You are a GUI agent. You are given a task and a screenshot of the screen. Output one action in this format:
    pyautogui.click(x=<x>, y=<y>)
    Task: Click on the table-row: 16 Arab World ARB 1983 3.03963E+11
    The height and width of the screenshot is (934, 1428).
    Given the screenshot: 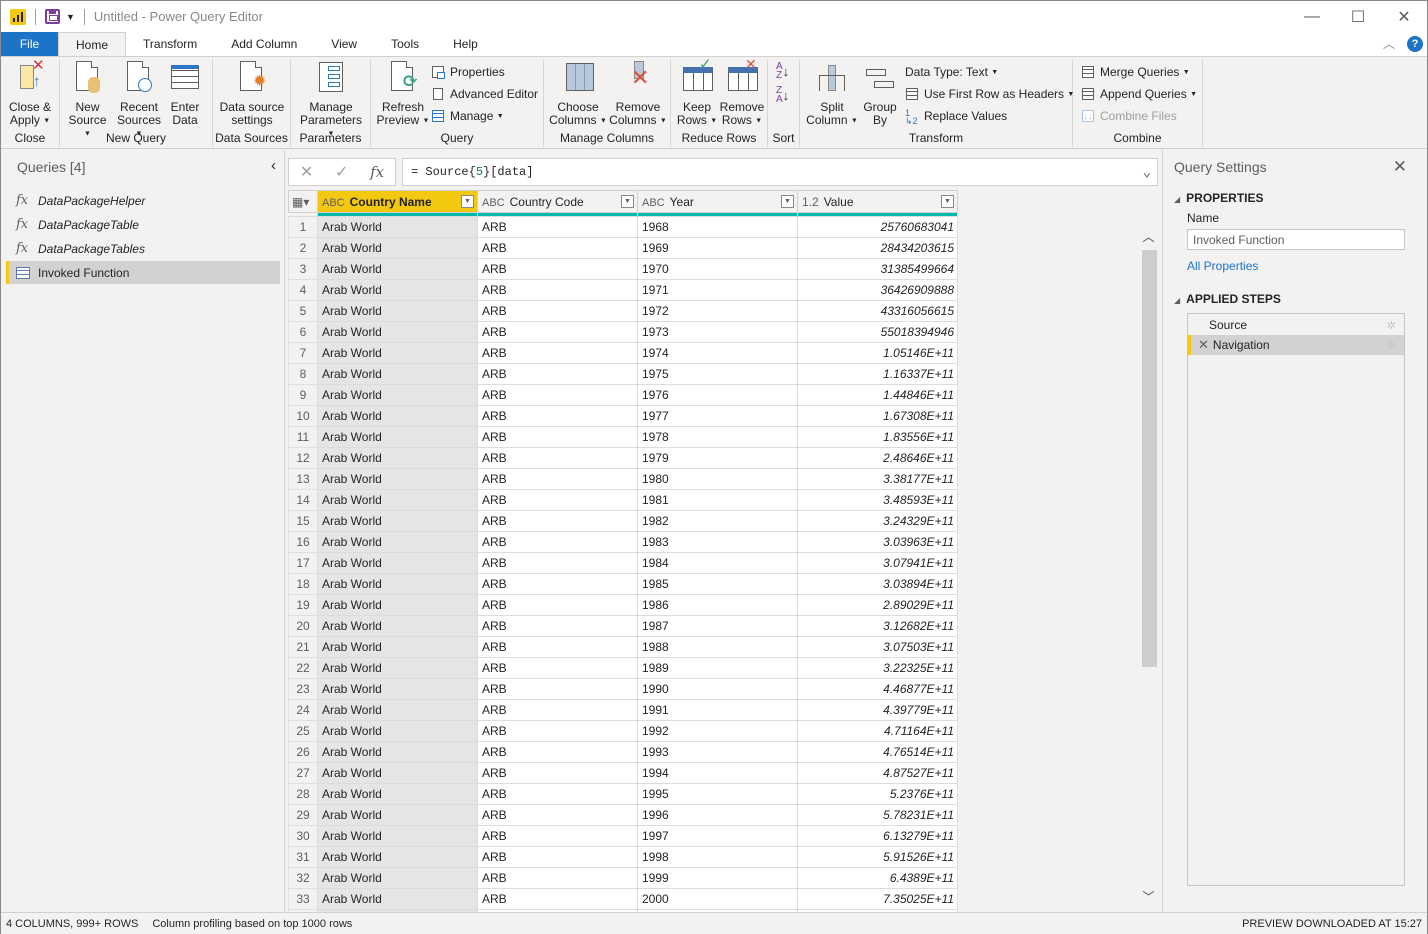 What is the action you would take?
    pyautogui.click(x=623, y=542)
    